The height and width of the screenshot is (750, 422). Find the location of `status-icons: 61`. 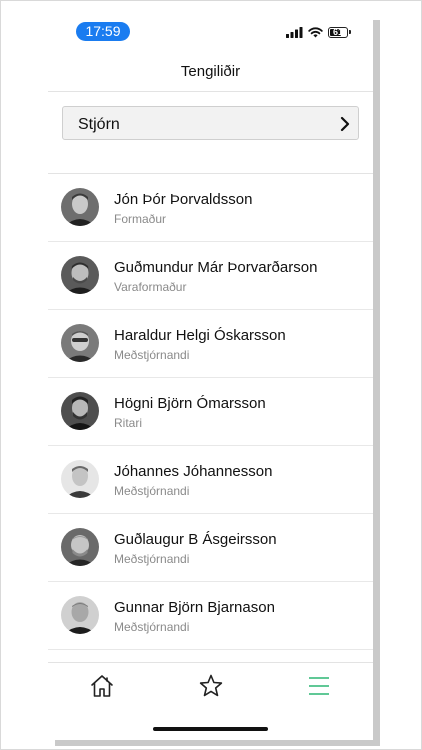

status-icons: 61 is located at coordinates (318, 32).